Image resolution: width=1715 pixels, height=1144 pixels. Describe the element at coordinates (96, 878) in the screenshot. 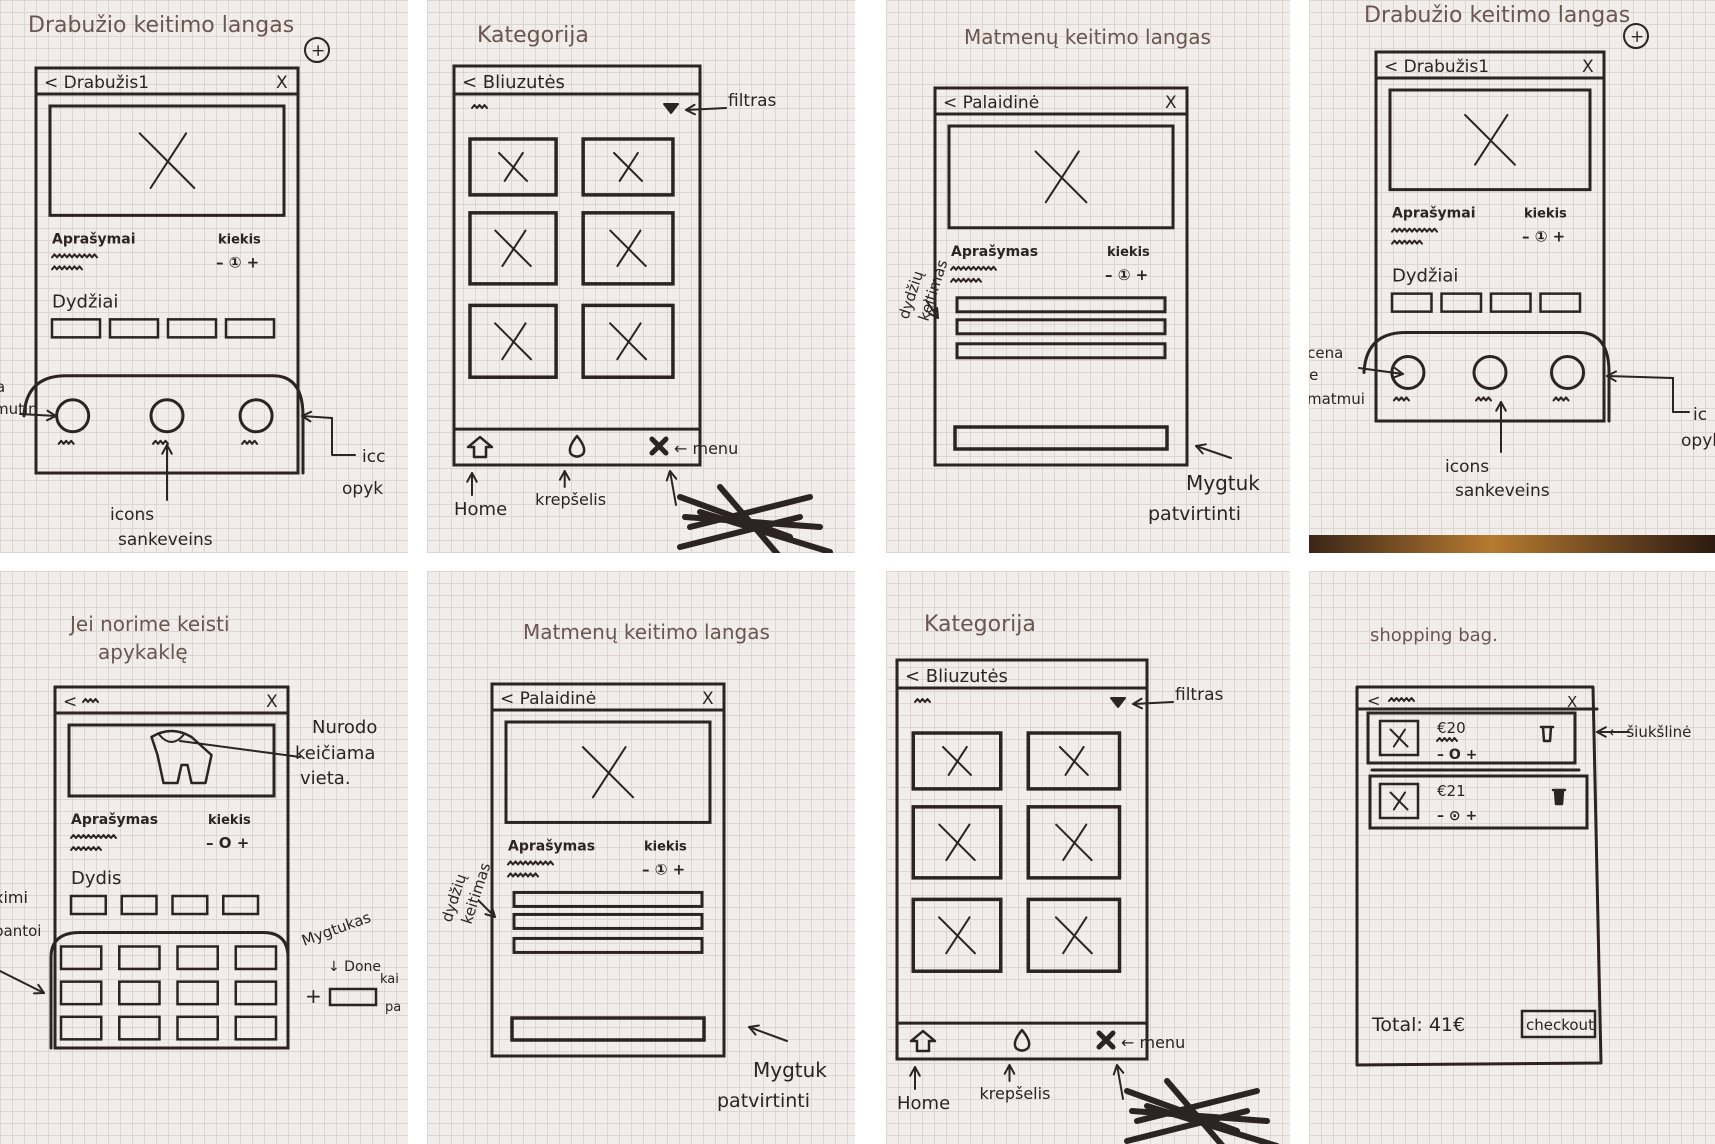

I see `sizes-label: Dydis` at that location.